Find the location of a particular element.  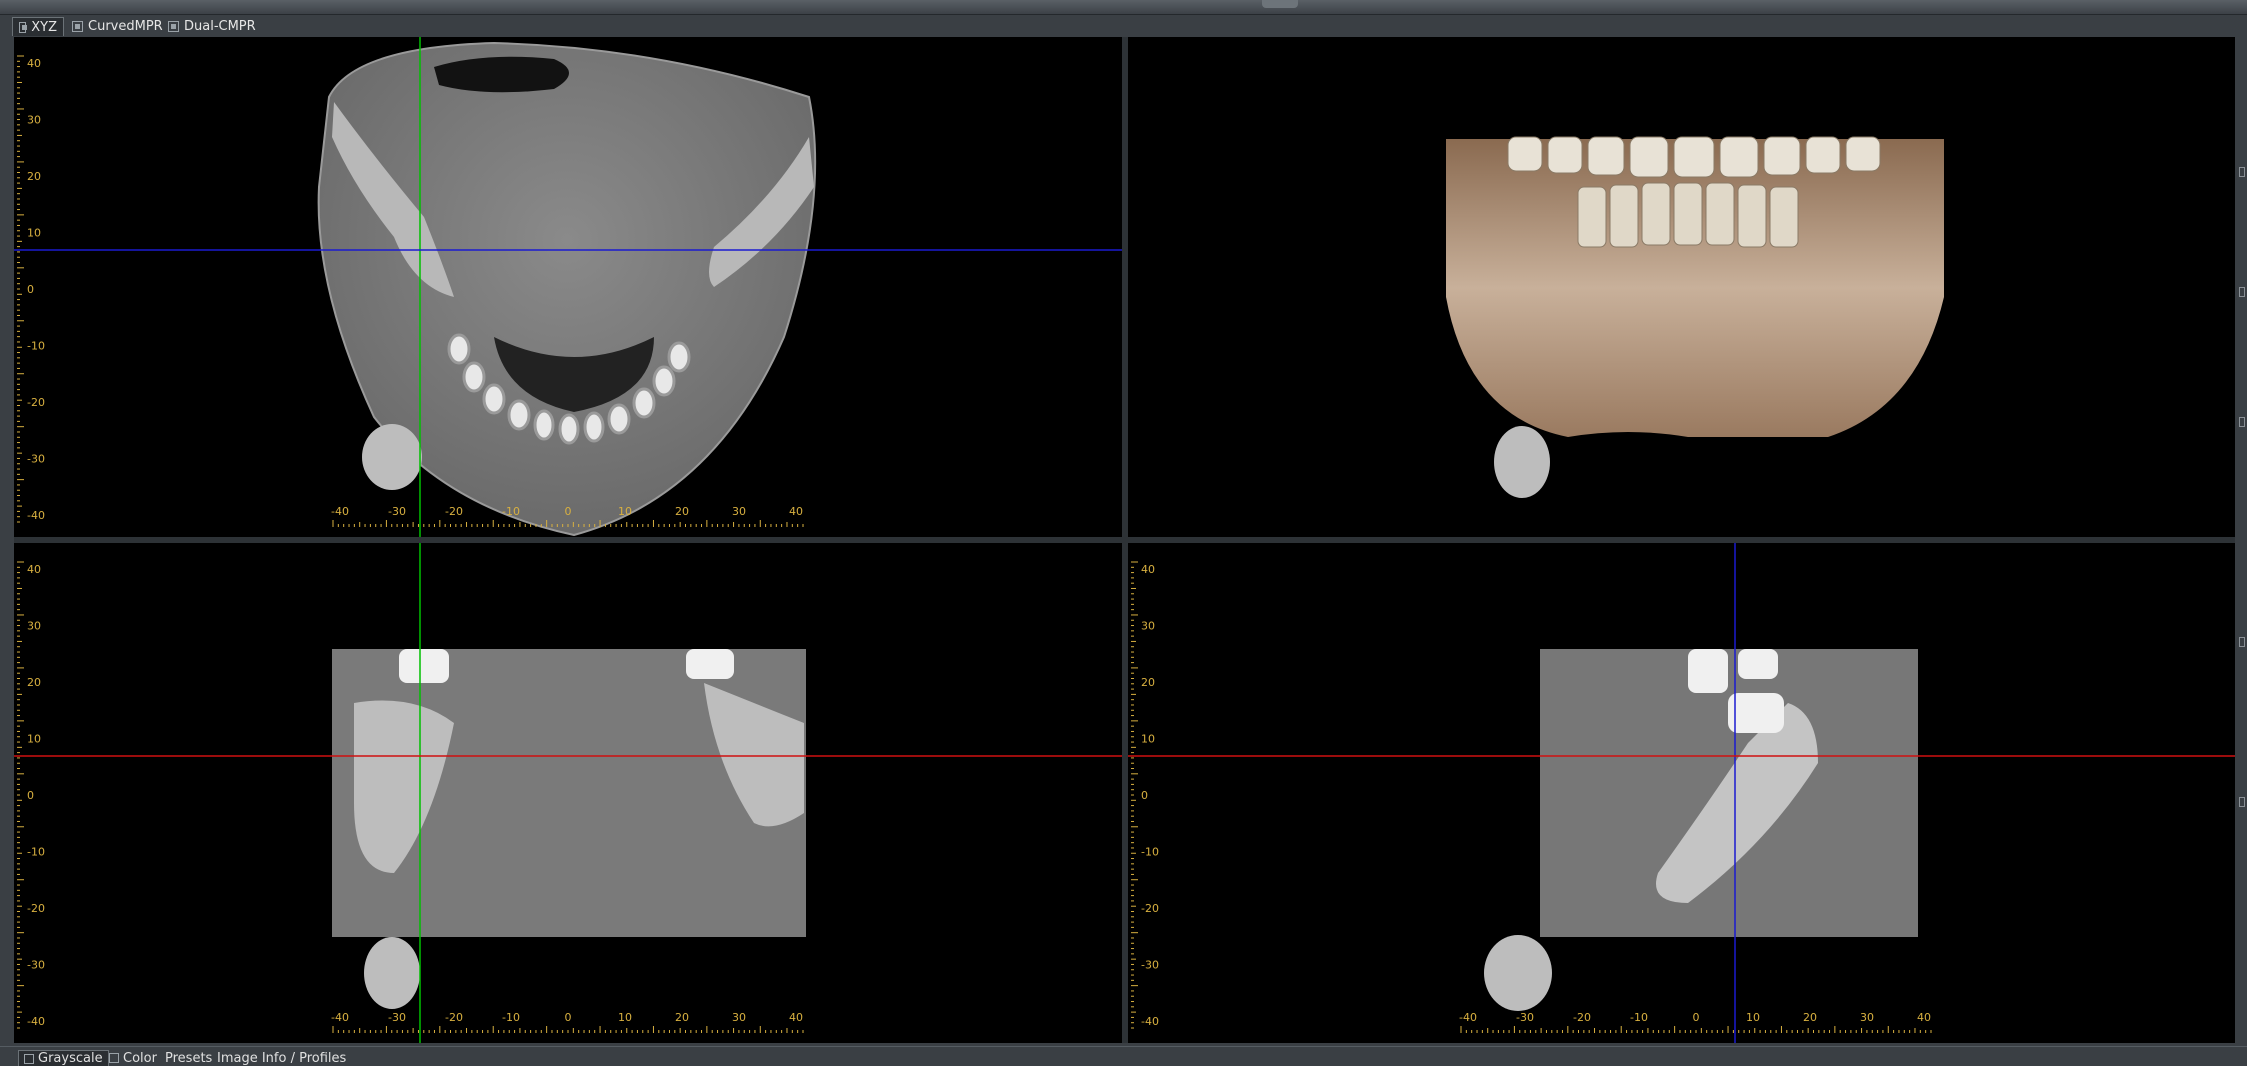

tab-xyz: XYZ is located at coordinates (38, 26).